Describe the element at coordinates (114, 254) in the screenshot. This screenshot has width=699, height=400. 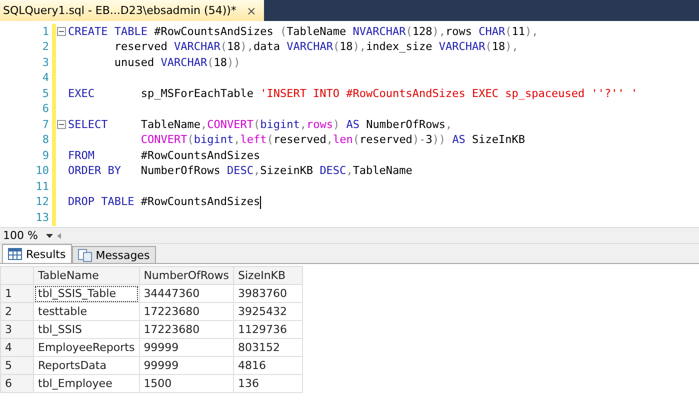
I see `results-tab: Messages` at that location.